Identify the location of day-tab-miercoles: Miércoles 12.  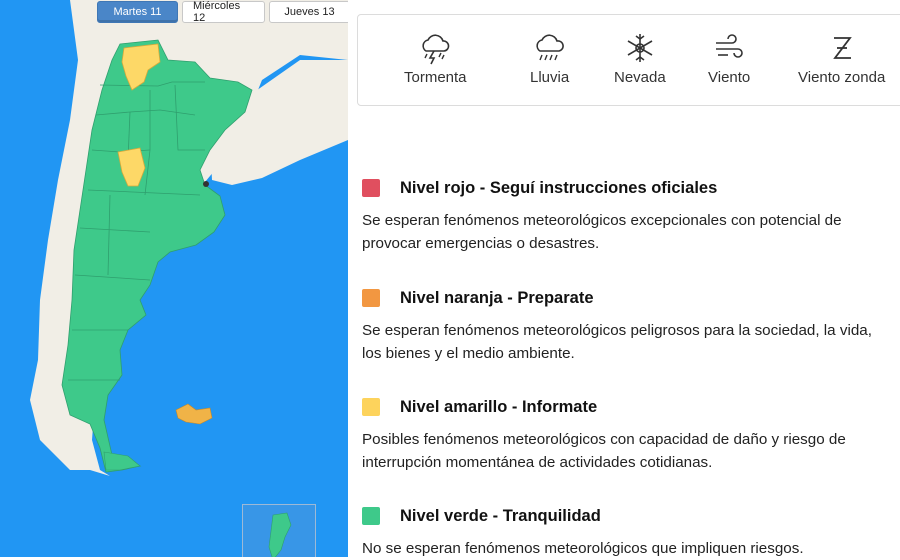
(223, 12).